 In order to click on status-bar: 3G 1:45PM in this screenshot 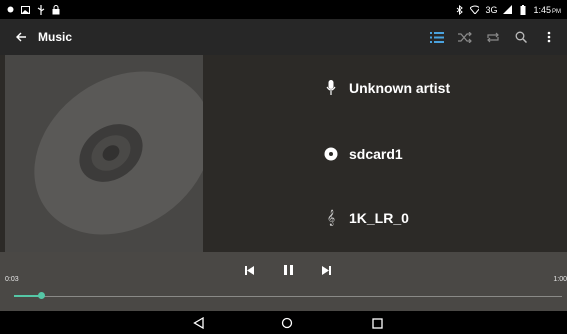, I will do `click(283, 9)`.